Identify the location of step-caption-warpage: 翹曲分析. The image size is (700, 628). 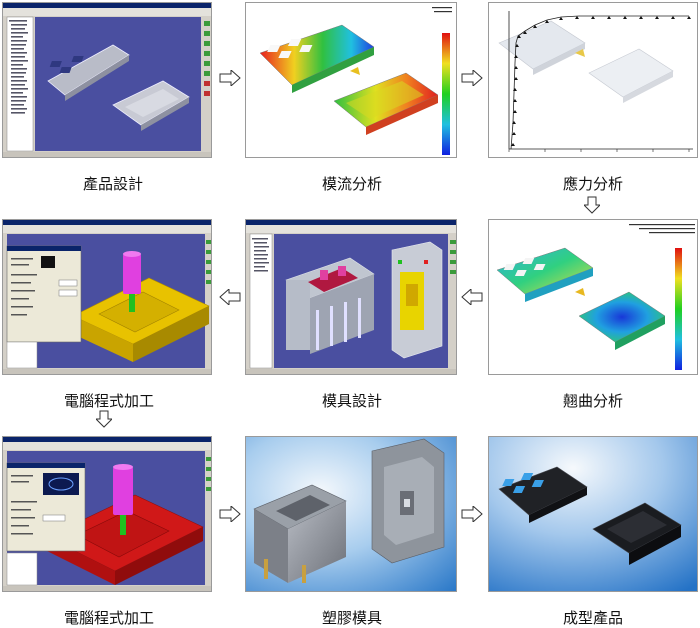
(592, 401).